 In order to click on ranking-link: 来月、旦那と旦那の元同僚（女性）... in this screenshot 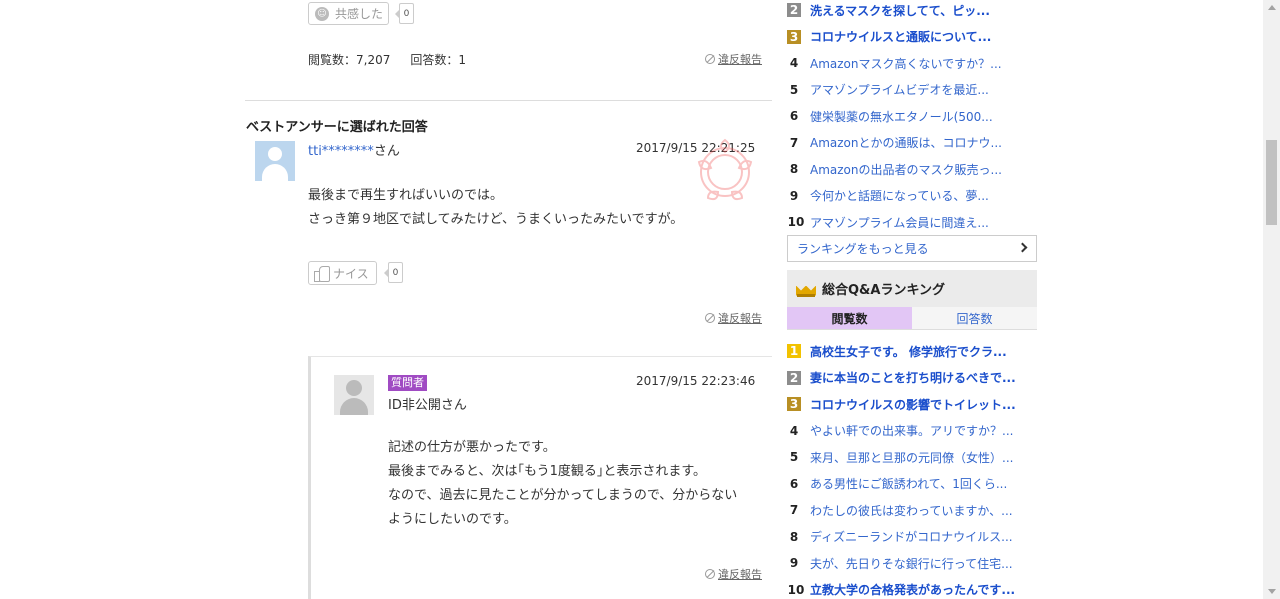, I will do `click(911, 457)`.